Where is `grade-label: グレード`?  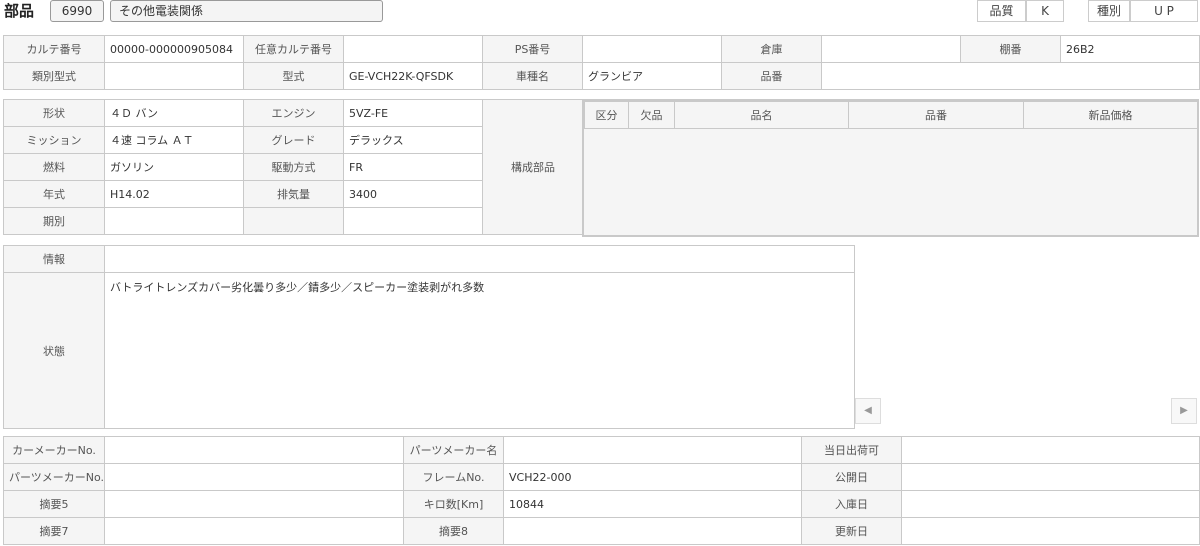
grade-label: グレード is located at coordinates (293, 140).